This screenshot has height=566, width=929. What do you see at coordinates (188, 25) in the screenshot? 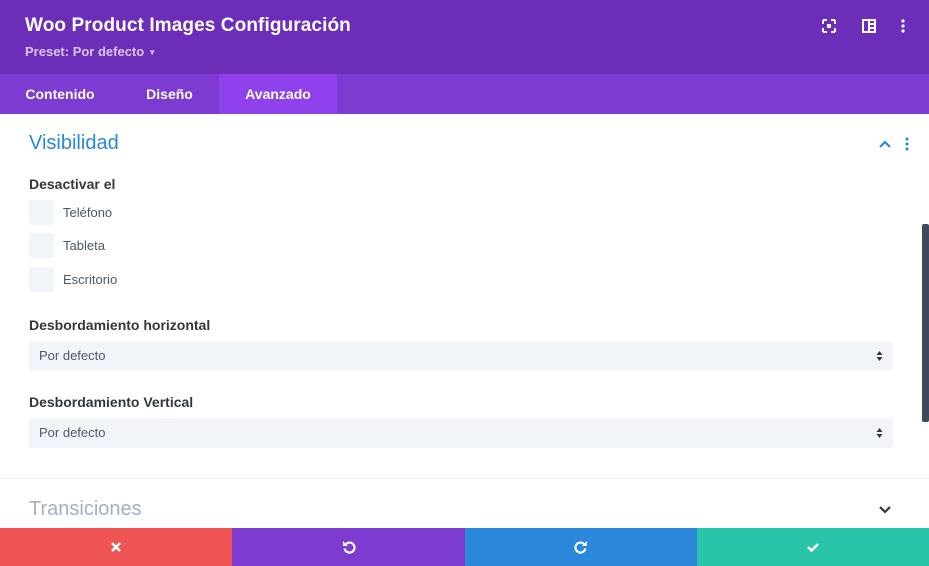
I see `modal-title: Woo Product Images Configuración` at bounding box center [188, 25].